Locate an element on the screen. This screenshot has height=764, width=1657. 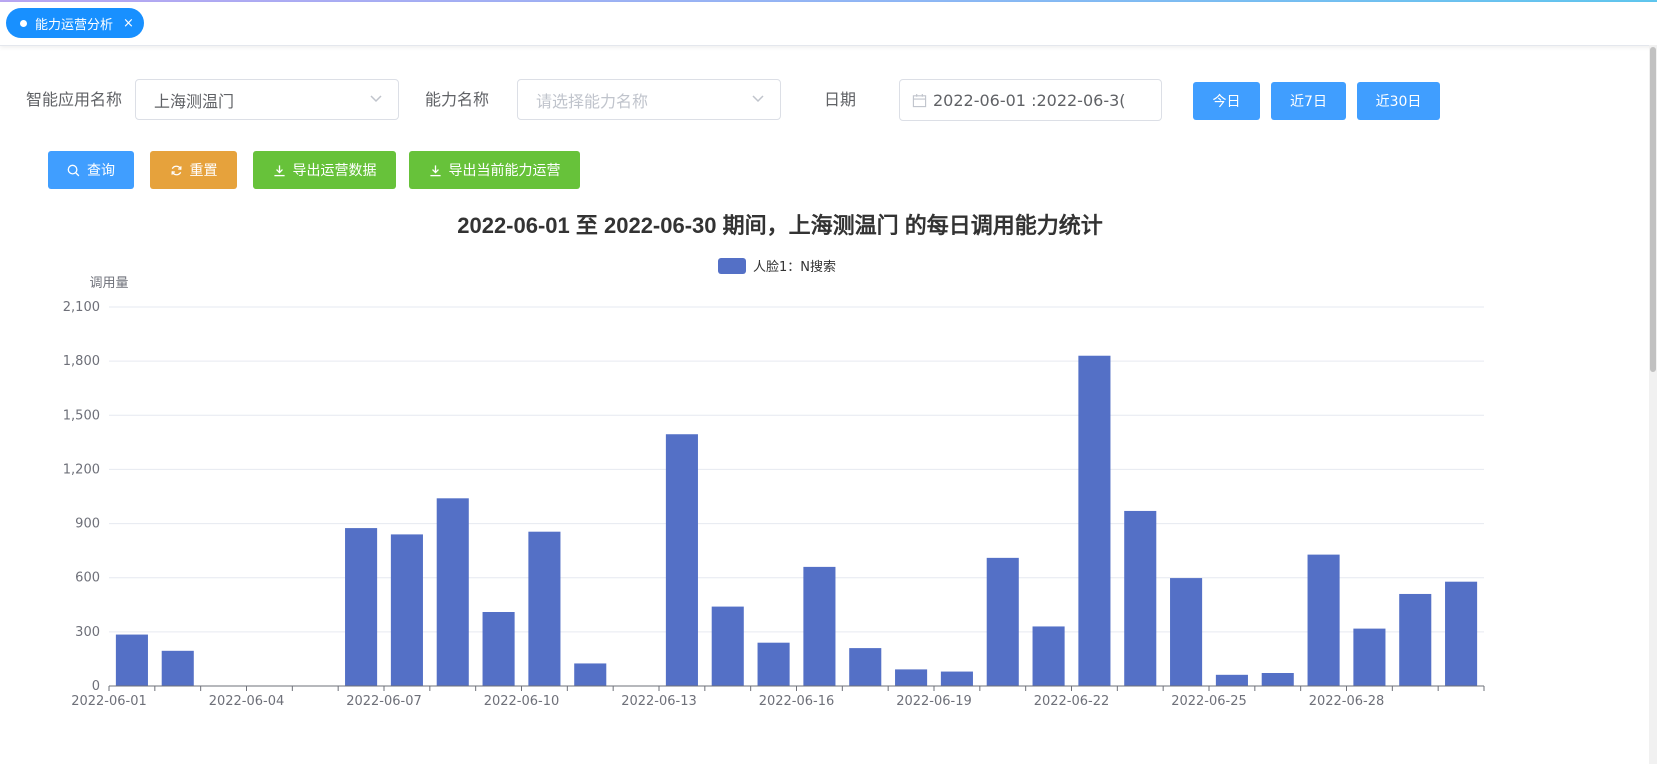
x-tick-label: 2022-06-10 is located at coordinates (522, 701).